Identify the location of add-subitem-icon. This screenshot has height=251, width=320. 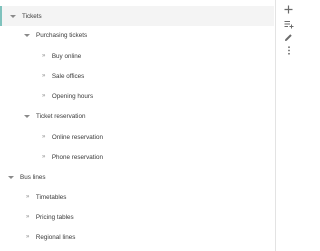
(288, 25).